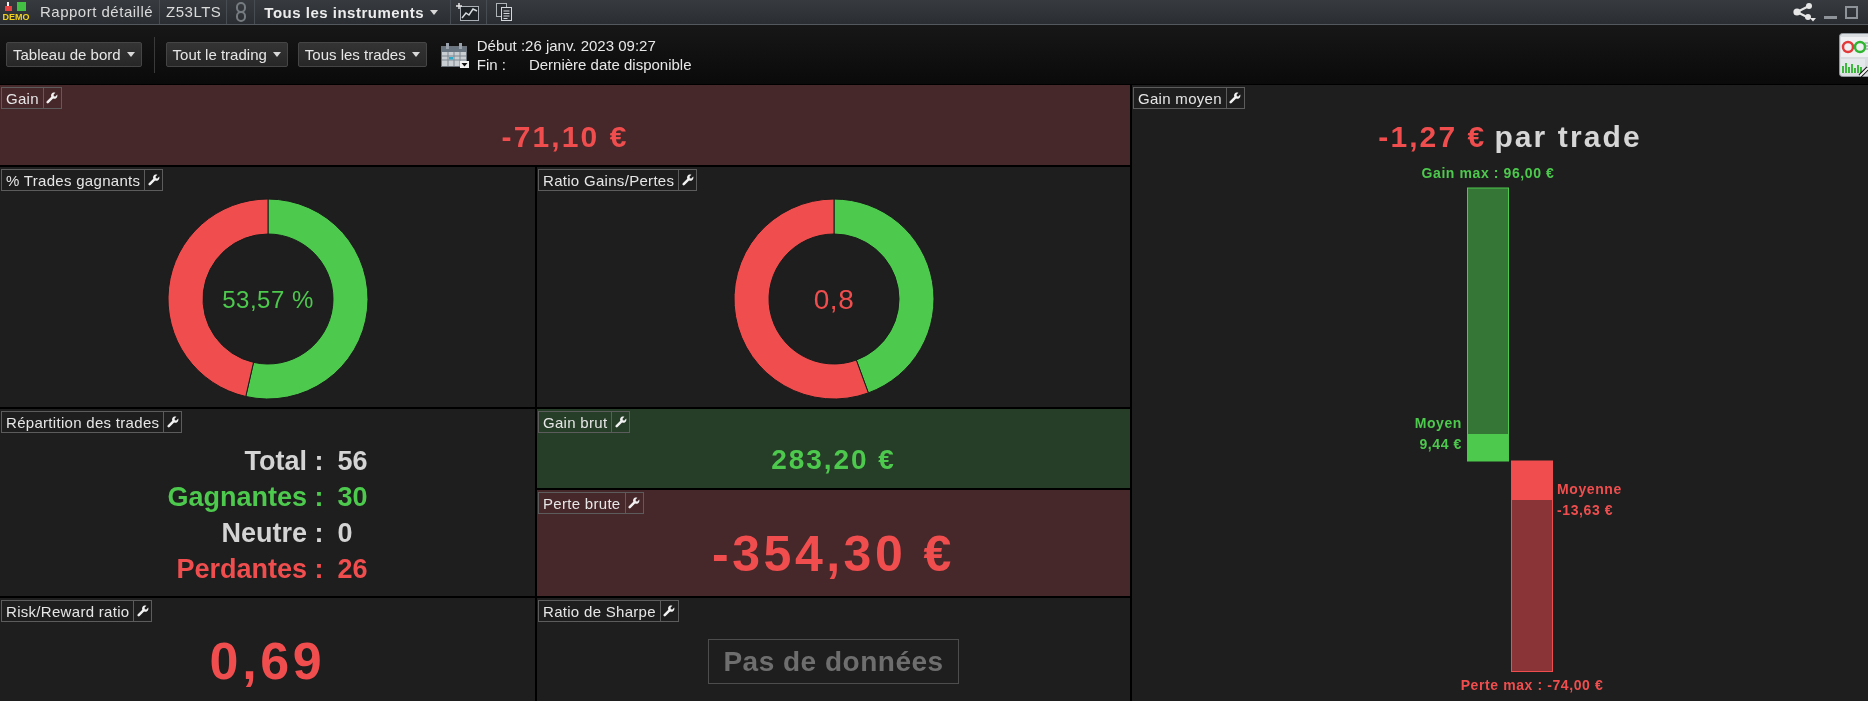  Describe the element at coordinates (68, 611) in the screenshot. I see `panel-title: Risk/Reward ratio` at that location.